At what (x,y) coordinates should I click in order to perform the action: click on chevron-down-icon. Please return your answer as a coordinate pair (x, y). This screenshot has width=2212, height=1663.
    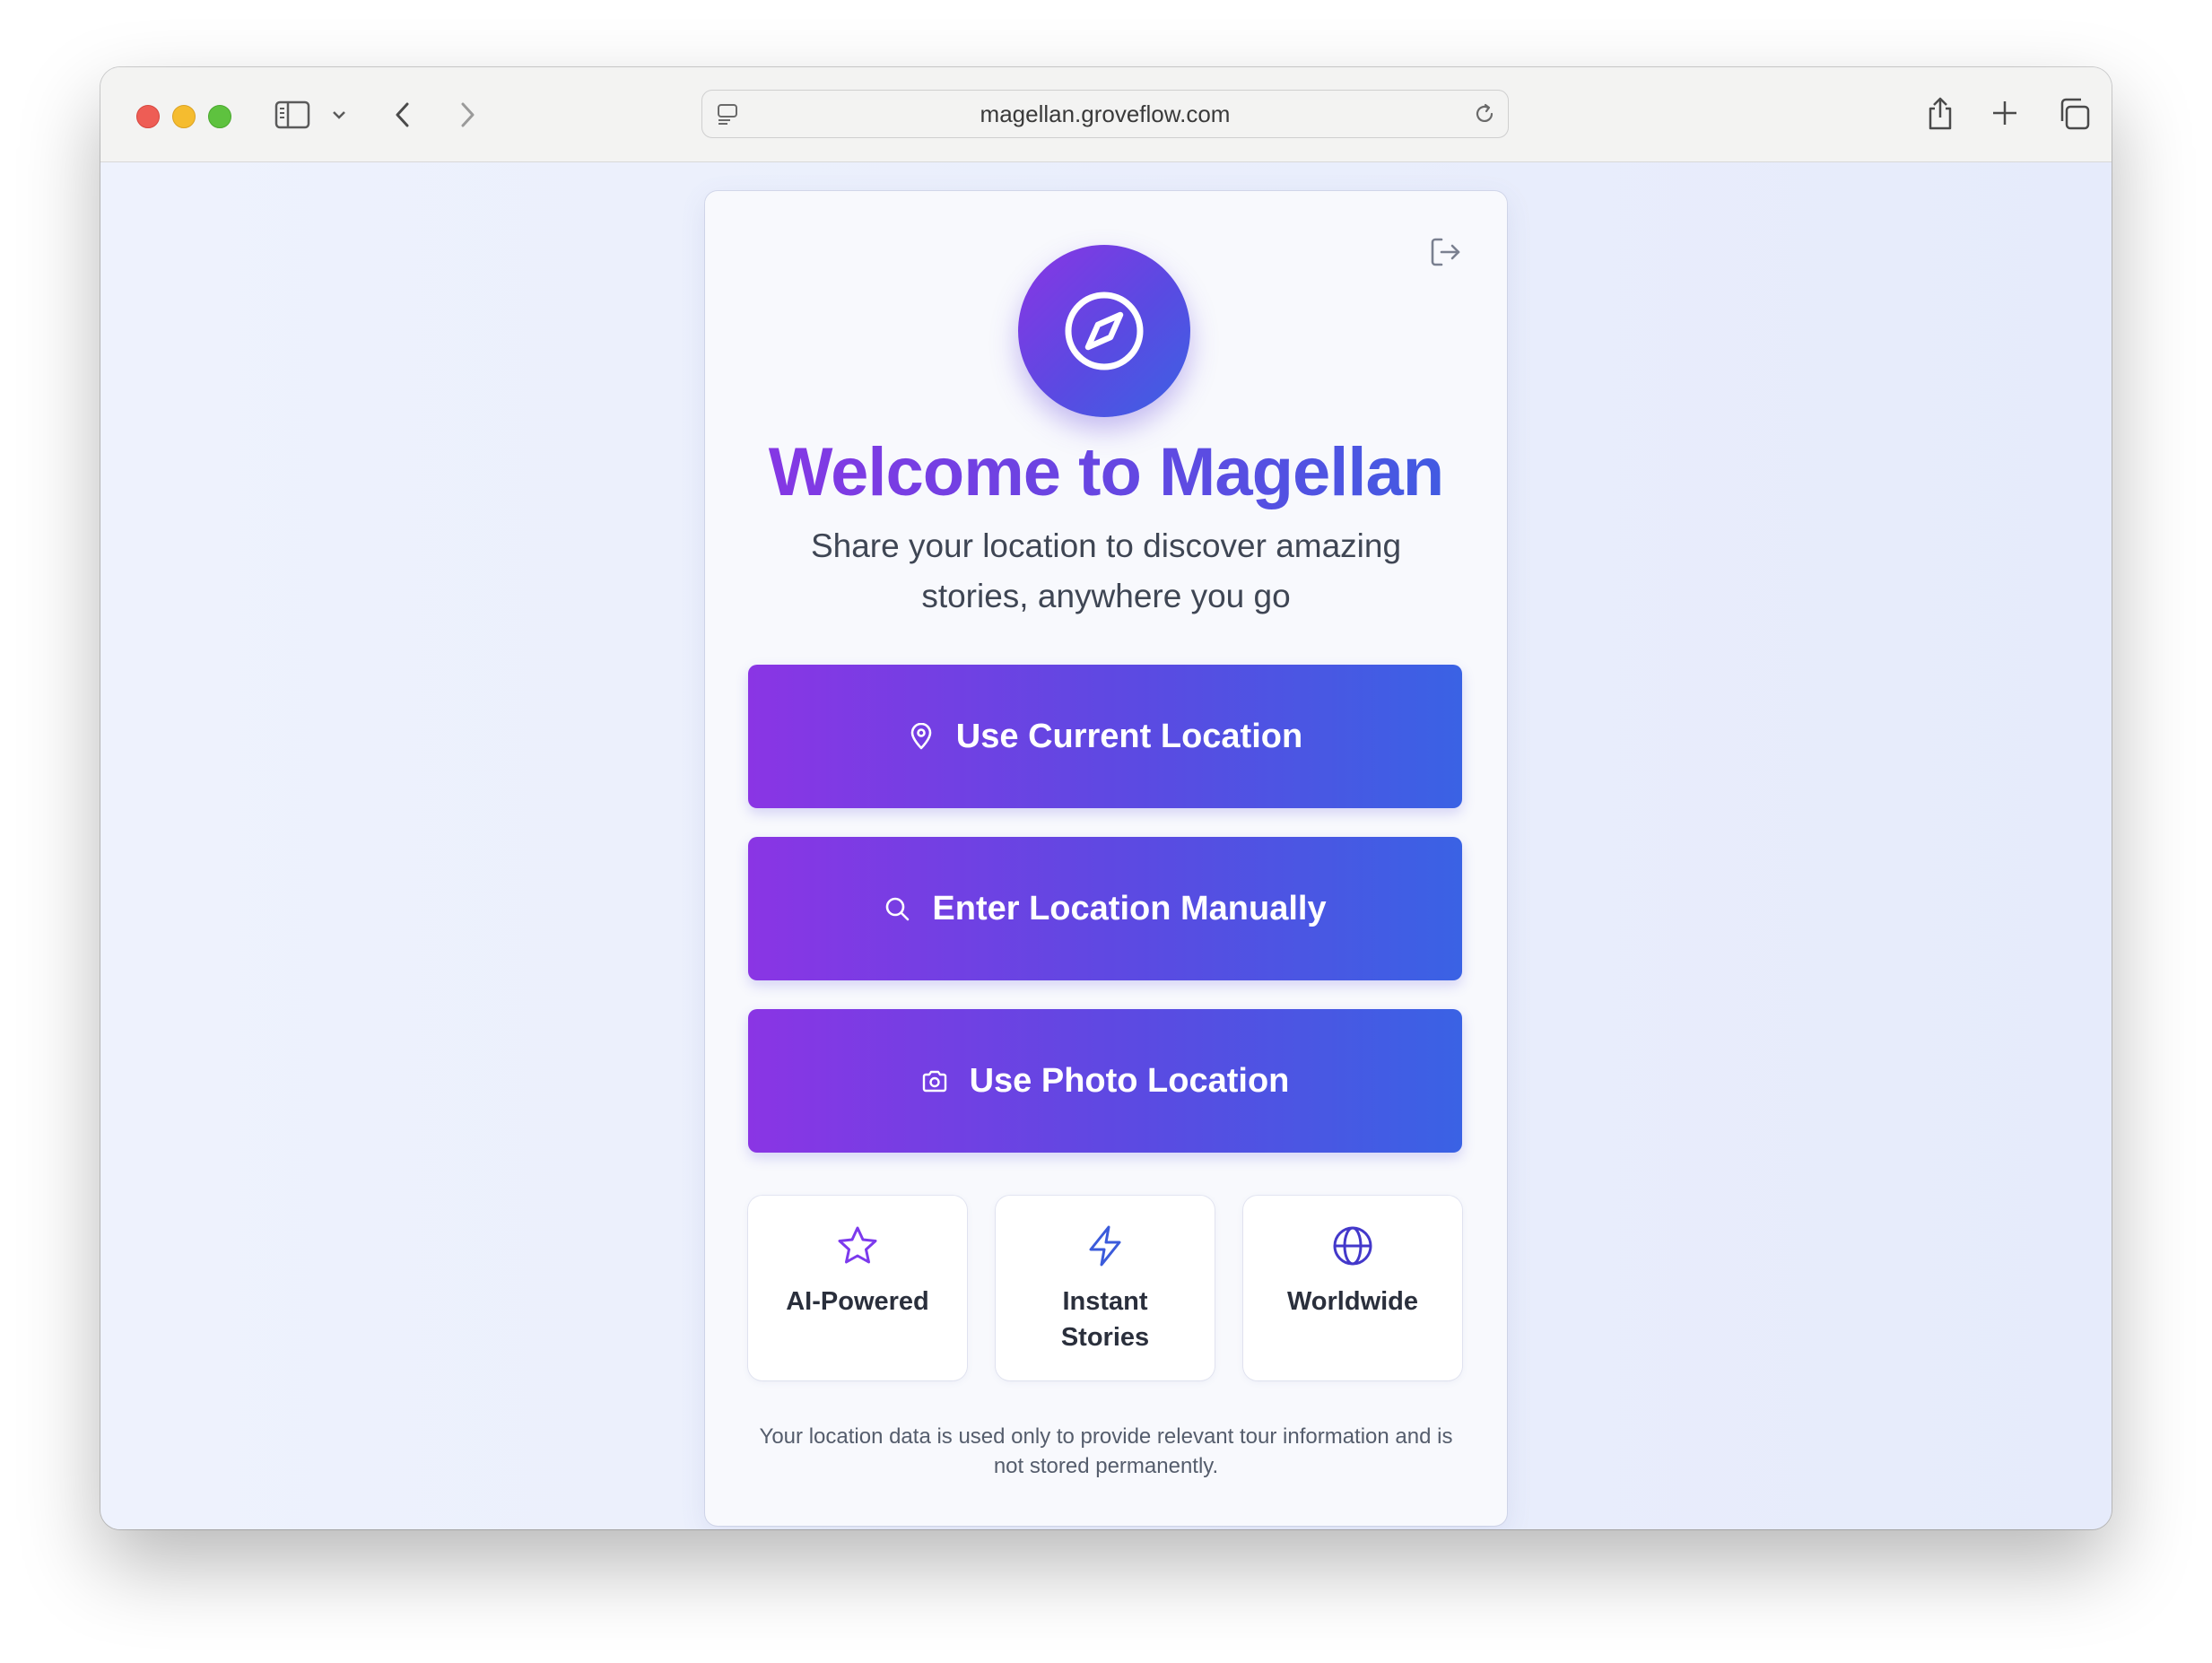
    Looking at the image, I should click on (339, 115).